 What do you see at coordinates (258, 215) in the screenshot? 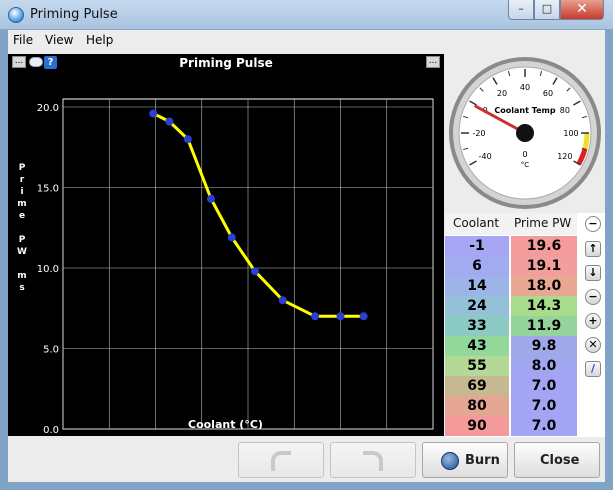
I see `series-line` at bounding box center [258, 215].